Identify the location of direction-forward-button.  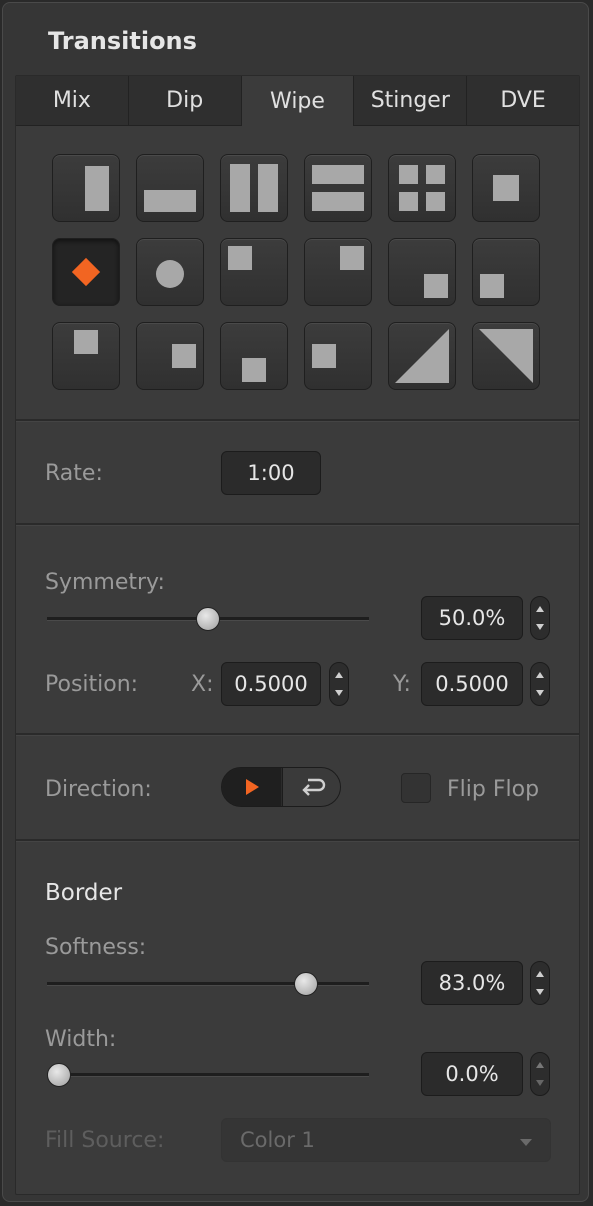
(251, 787).